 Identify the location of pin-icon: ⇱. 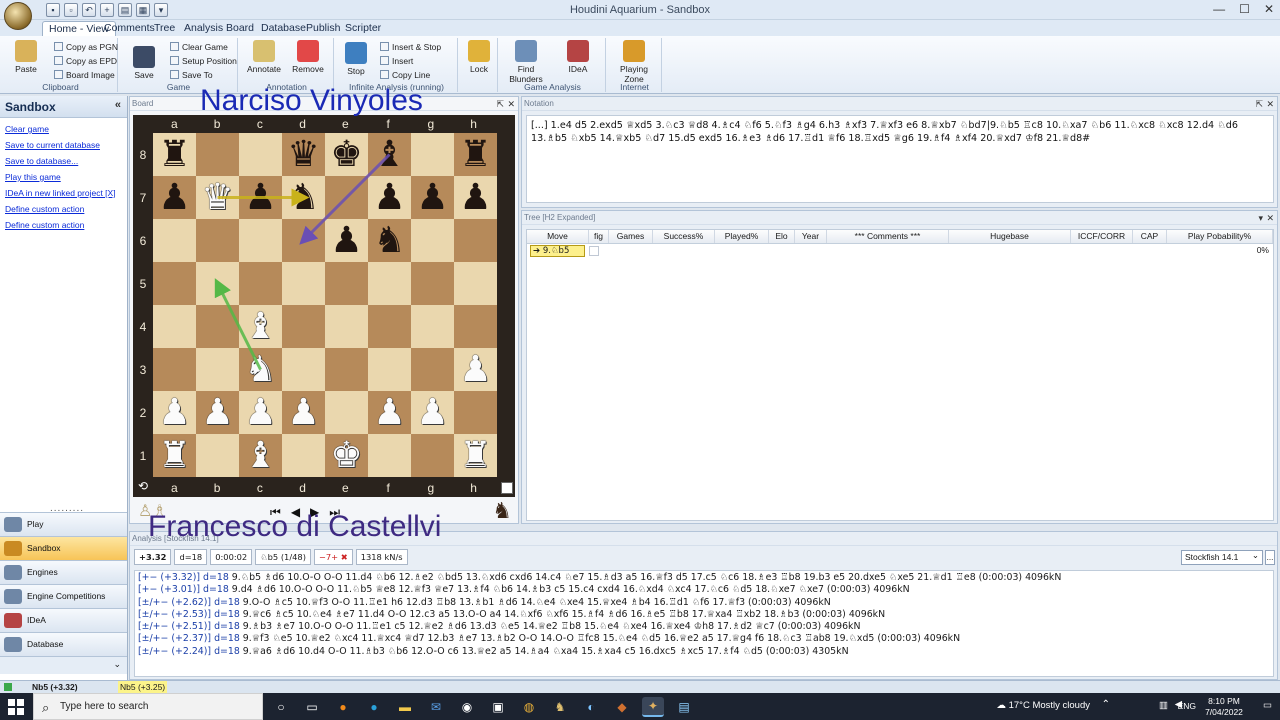
(1259, 104).